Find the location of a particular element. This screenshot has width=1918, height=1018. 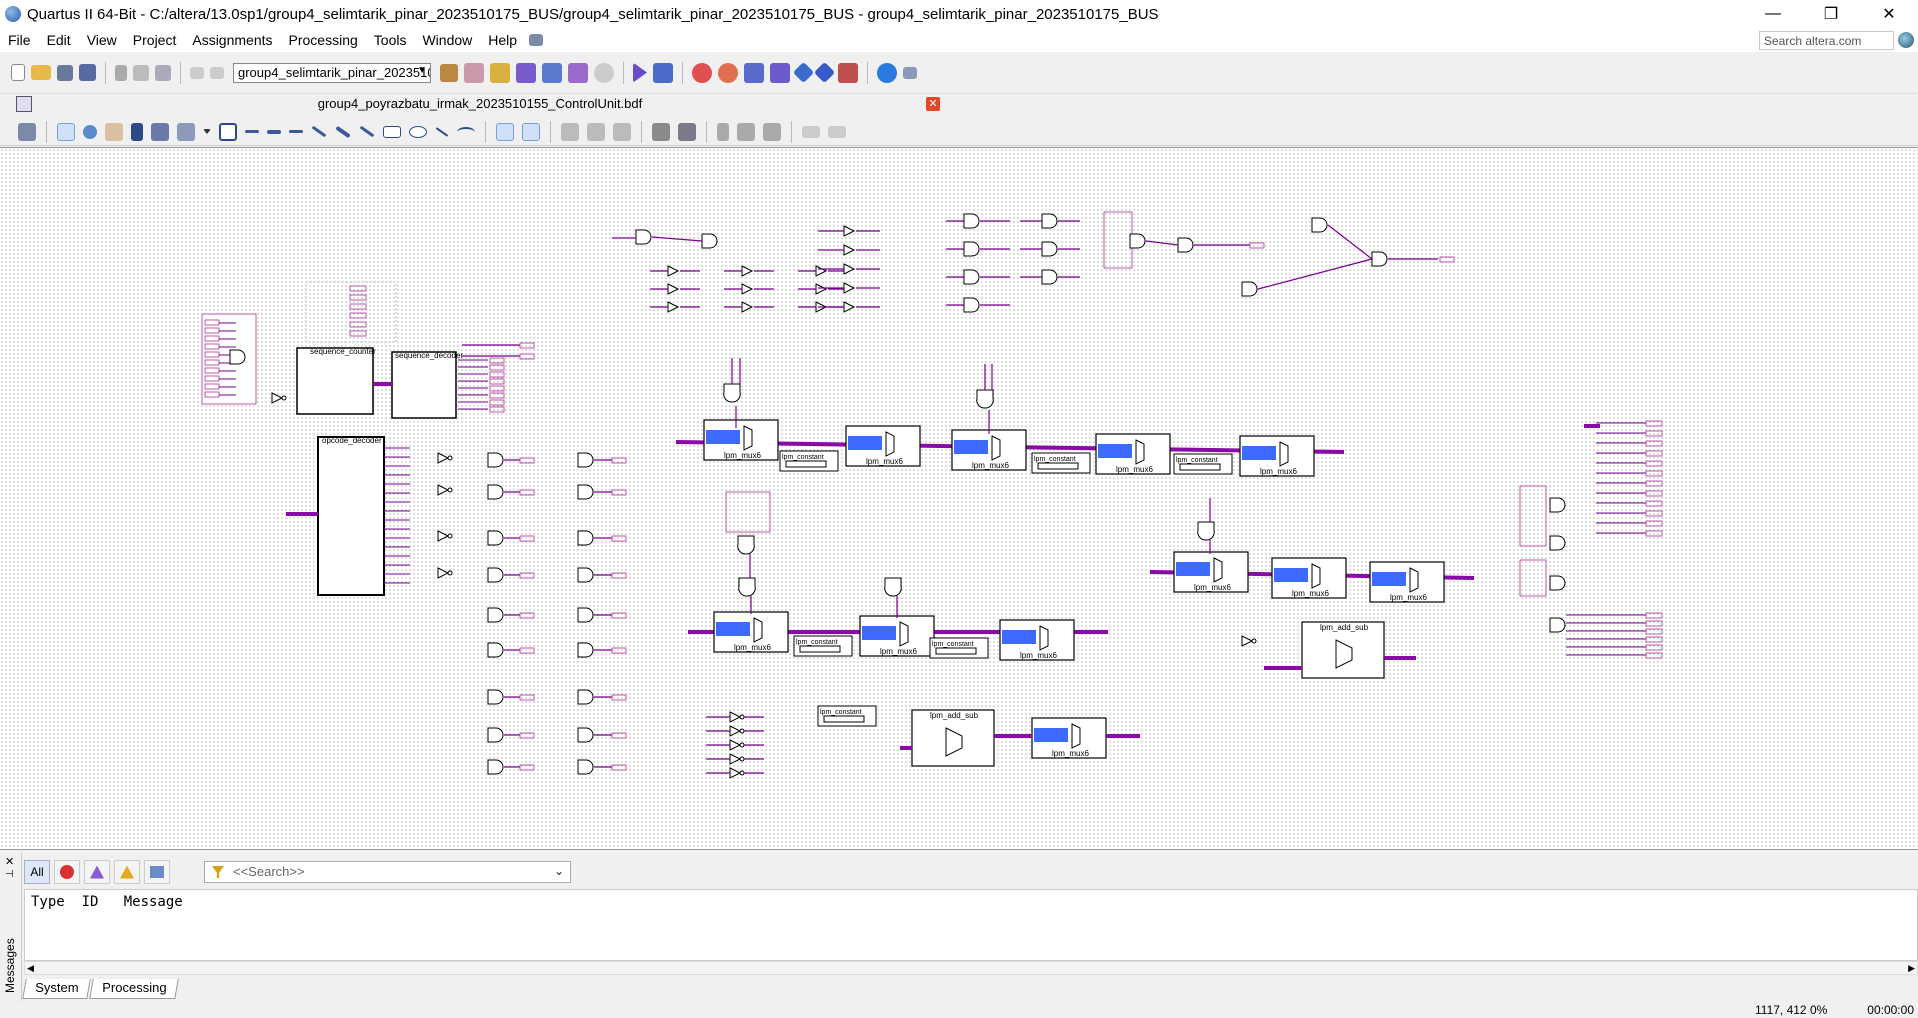

detach-window-icon is located at coordinates (27, 131).